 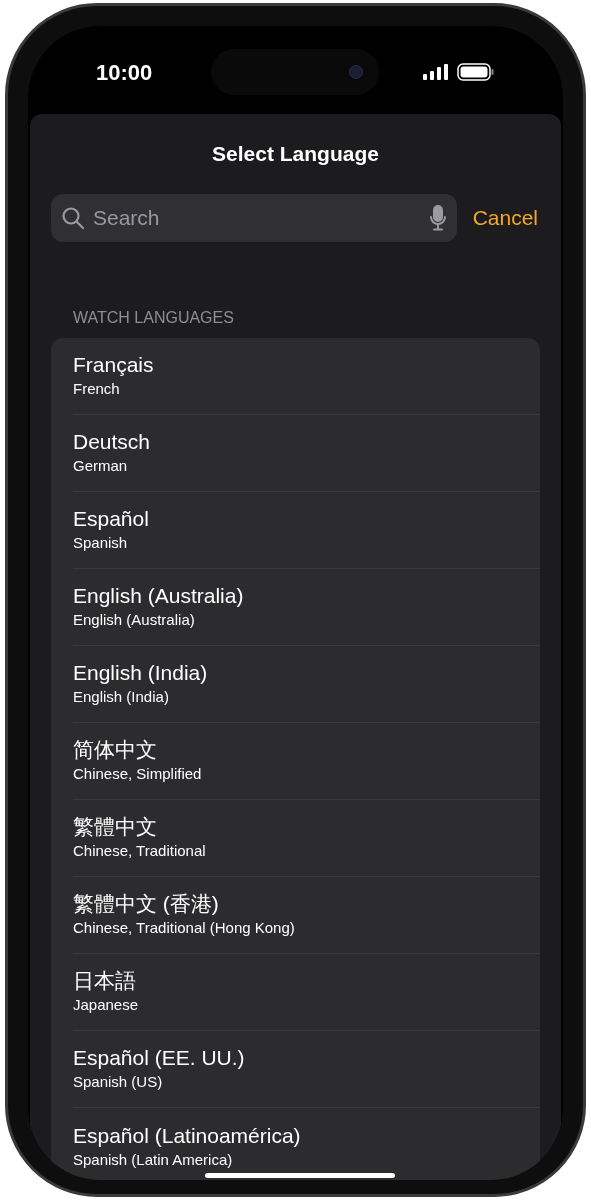 What do you see at coordinates (295, 376) in the screenshot?
I see `language-row: Français French` at bounding box center [295, 376].